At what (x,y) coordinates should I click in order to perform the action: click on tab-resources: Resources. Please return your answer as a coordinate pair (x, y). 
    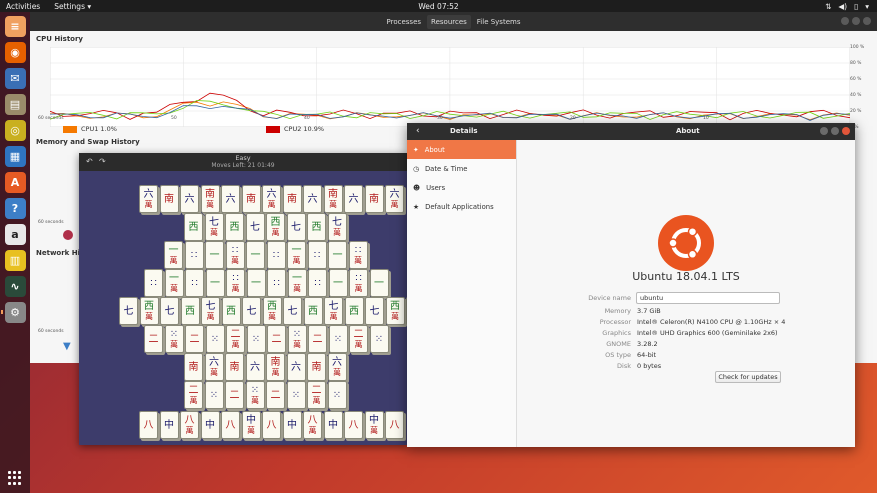
    Looking at the image, I should click on (449, 21).